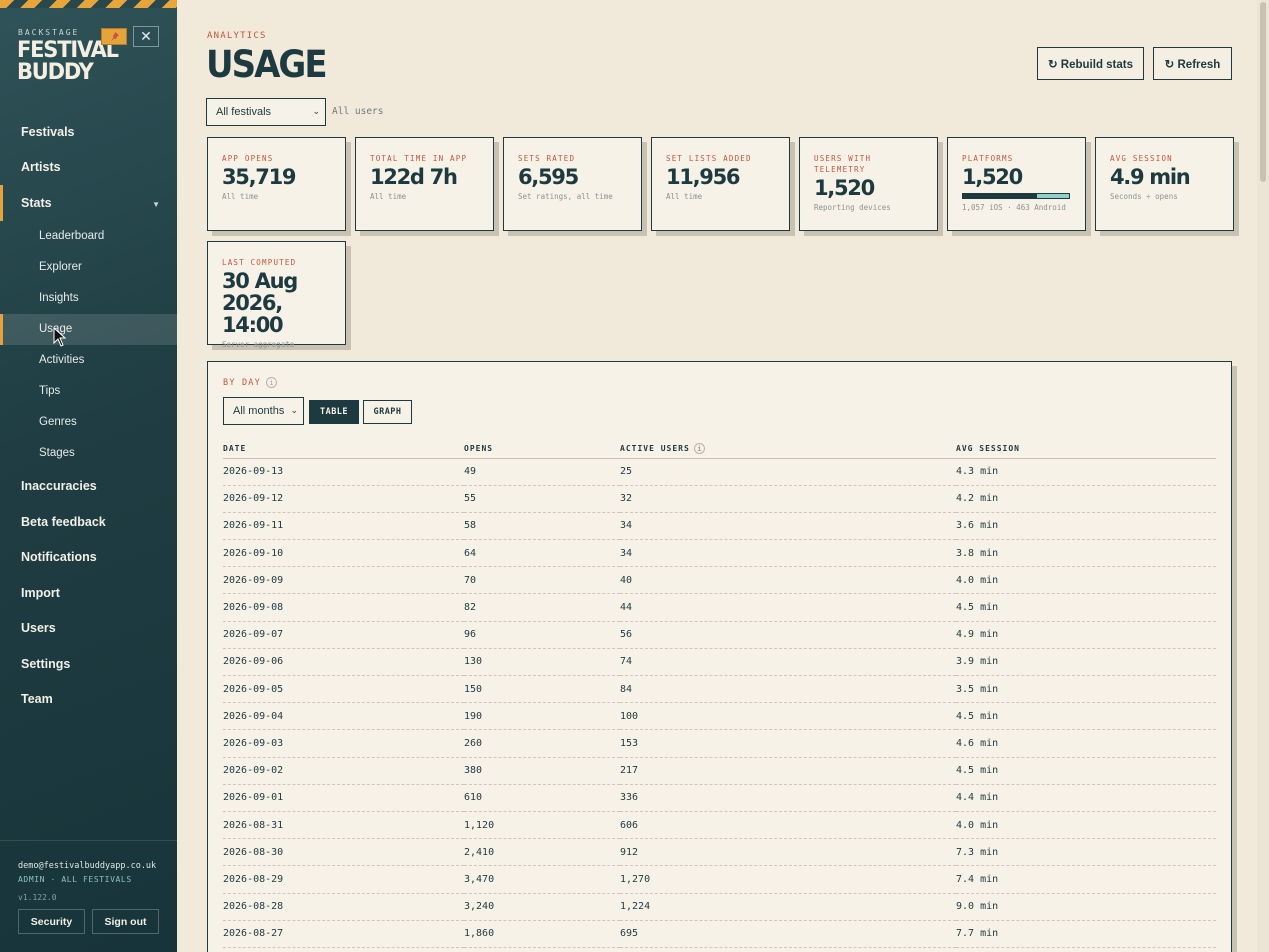  What do you see at coordinates (343, 472) in the screenshot?
I see `cell-date: 2026-09-13` at bounding box center [343, 472].